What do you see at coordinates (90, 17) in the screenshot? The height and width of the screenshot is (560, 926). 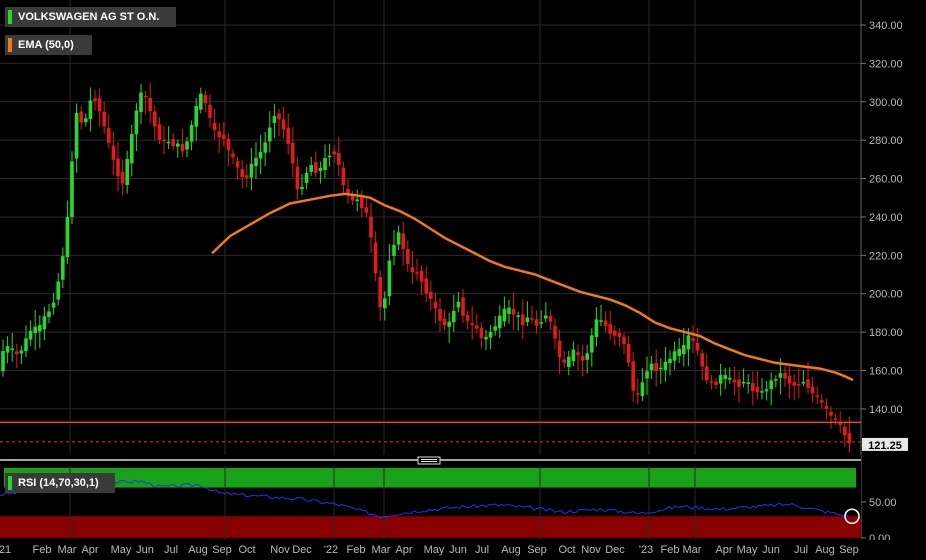 I see `legend-price-series: VOLKSWAGEN AG ST O.N.` at bounding box center [90, 17].